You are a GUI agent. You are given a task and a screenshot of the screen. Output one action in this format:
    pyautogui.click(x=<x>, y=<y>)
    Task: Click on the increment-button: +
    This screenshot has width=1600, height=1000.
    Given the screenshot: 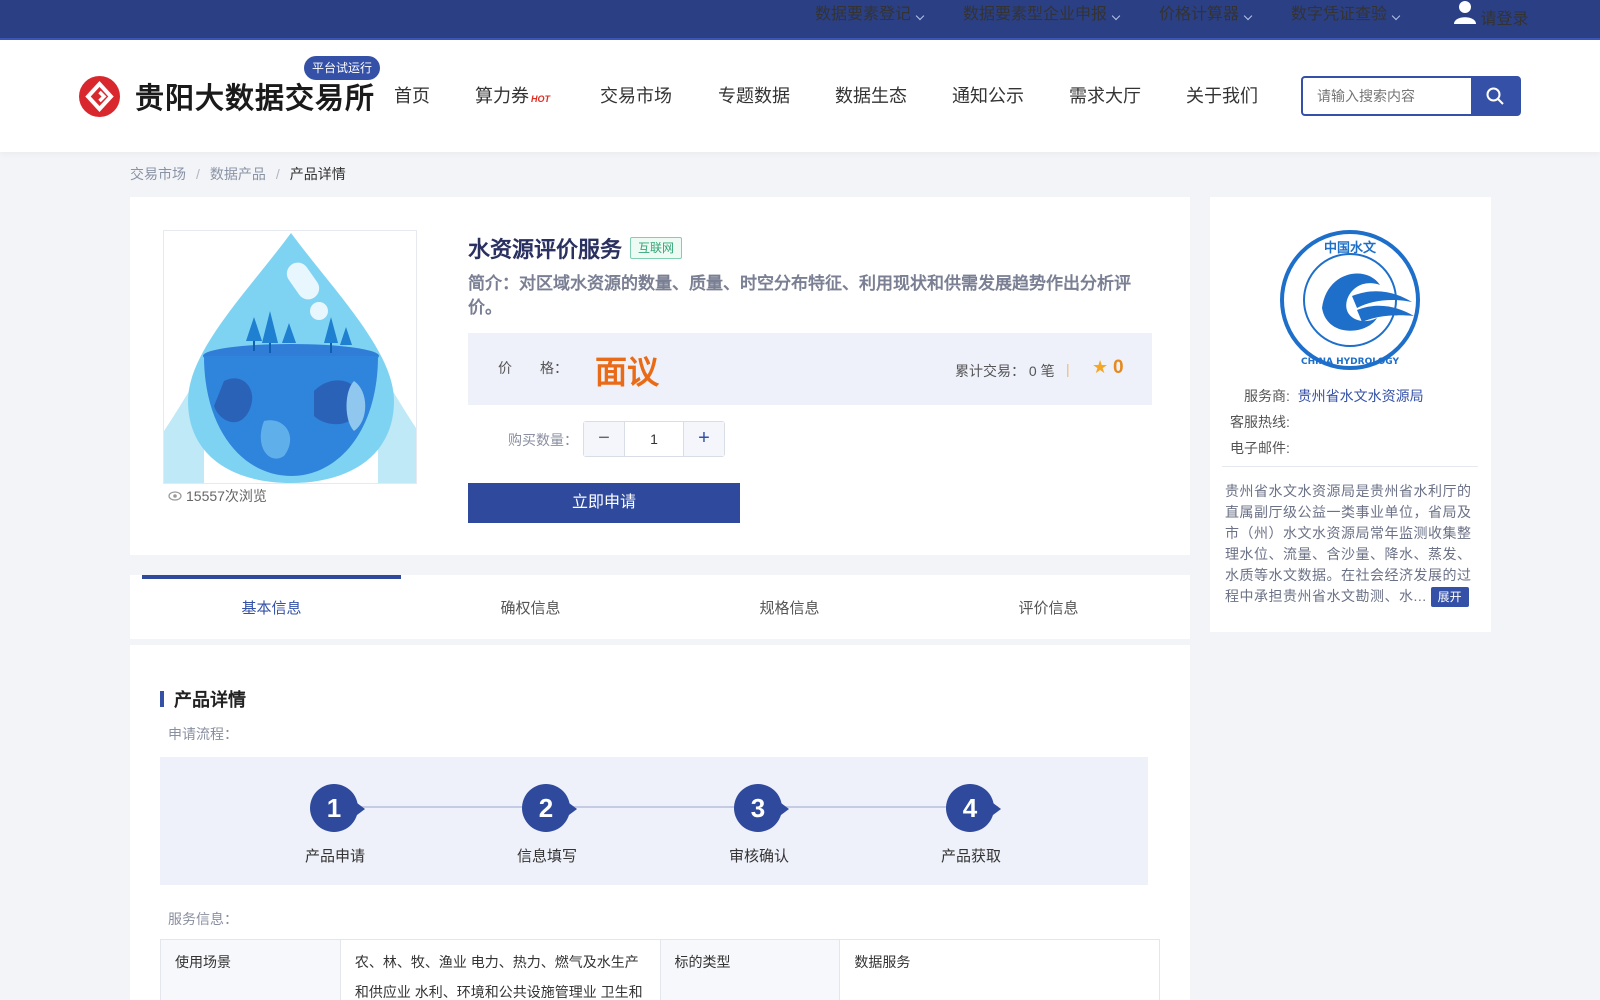 What is the action you would take?
    pyautogui.click(x=704, y=439)
    